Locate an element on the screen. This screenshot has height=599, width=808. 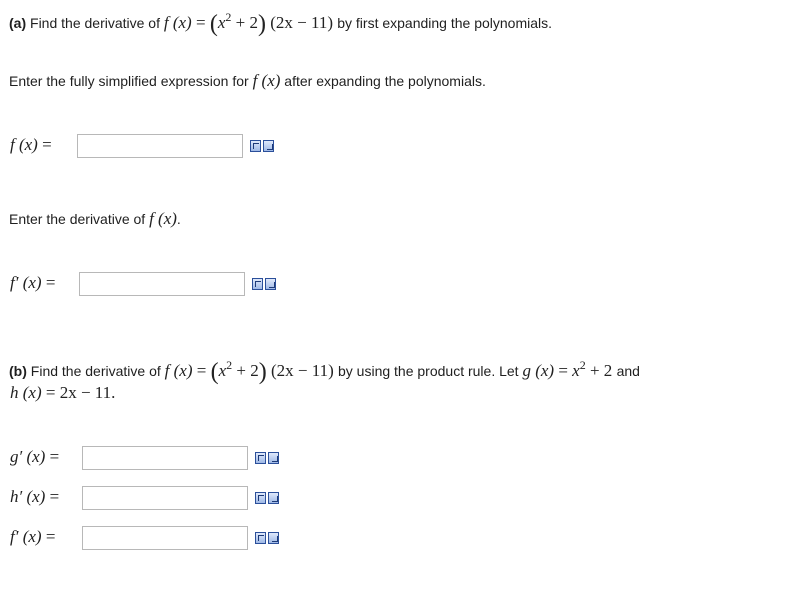
part-a-text-after: by first expanding the polynomials. is located at coordinates (445, 23).